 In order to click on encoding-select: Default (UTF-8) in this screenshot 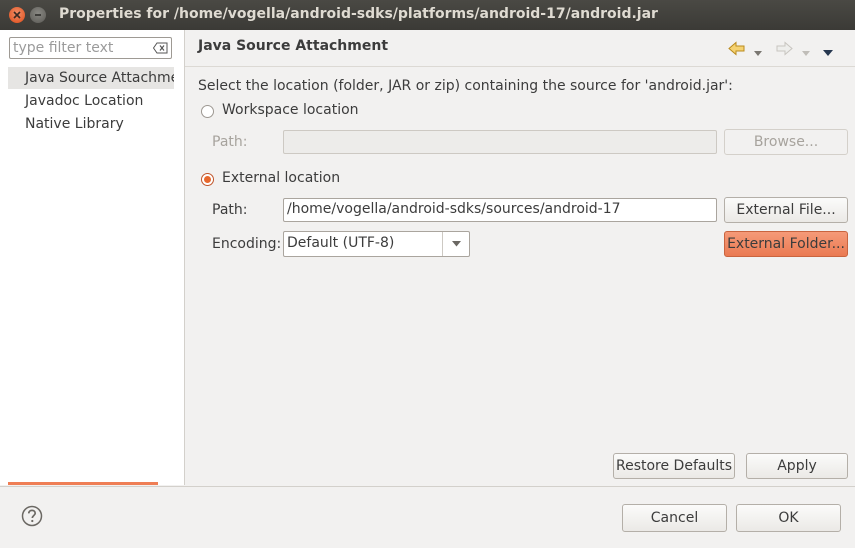, I will do `click(376, 244)`.